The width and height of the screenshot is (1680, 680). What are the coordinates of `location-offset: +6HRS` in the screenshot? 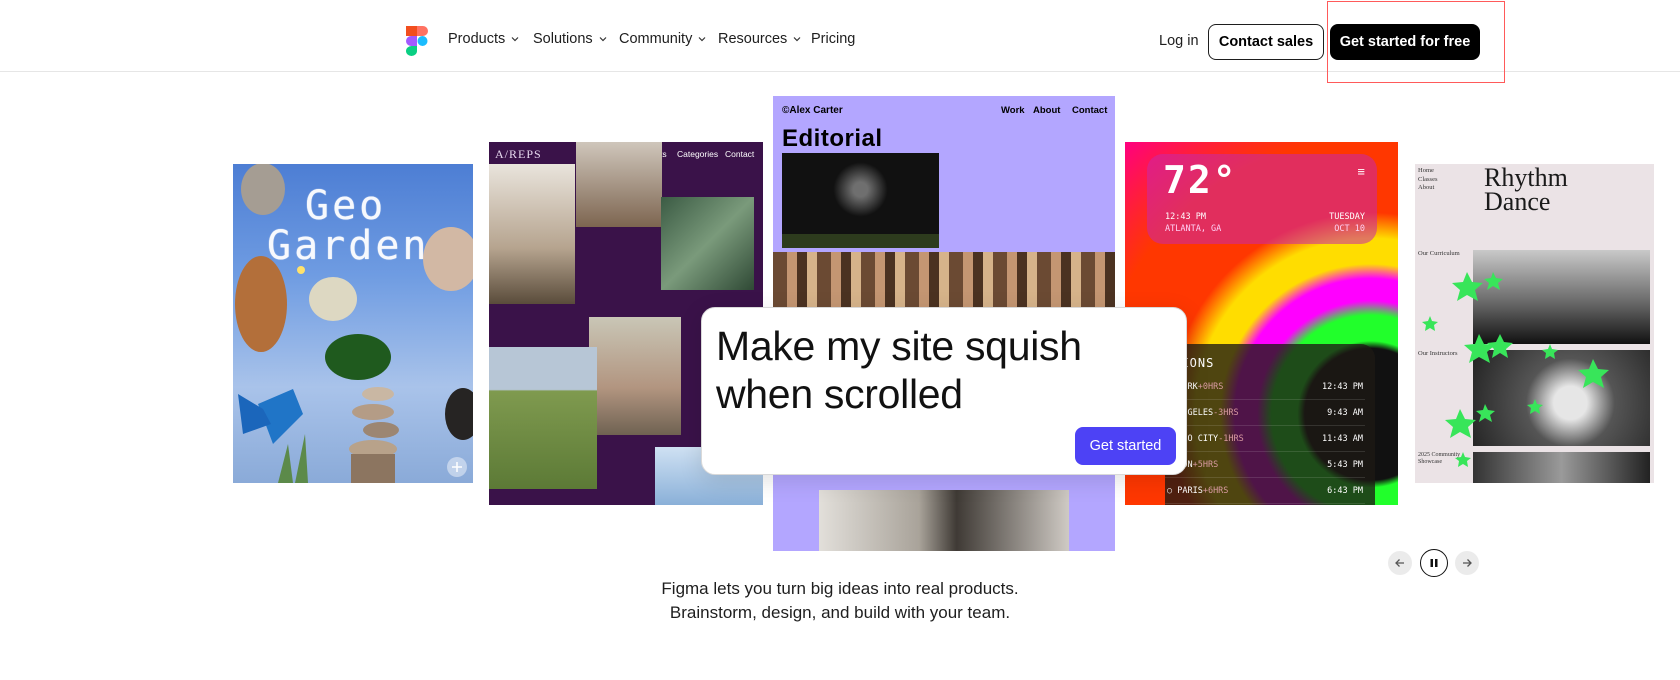 It's located at (1215, 491).